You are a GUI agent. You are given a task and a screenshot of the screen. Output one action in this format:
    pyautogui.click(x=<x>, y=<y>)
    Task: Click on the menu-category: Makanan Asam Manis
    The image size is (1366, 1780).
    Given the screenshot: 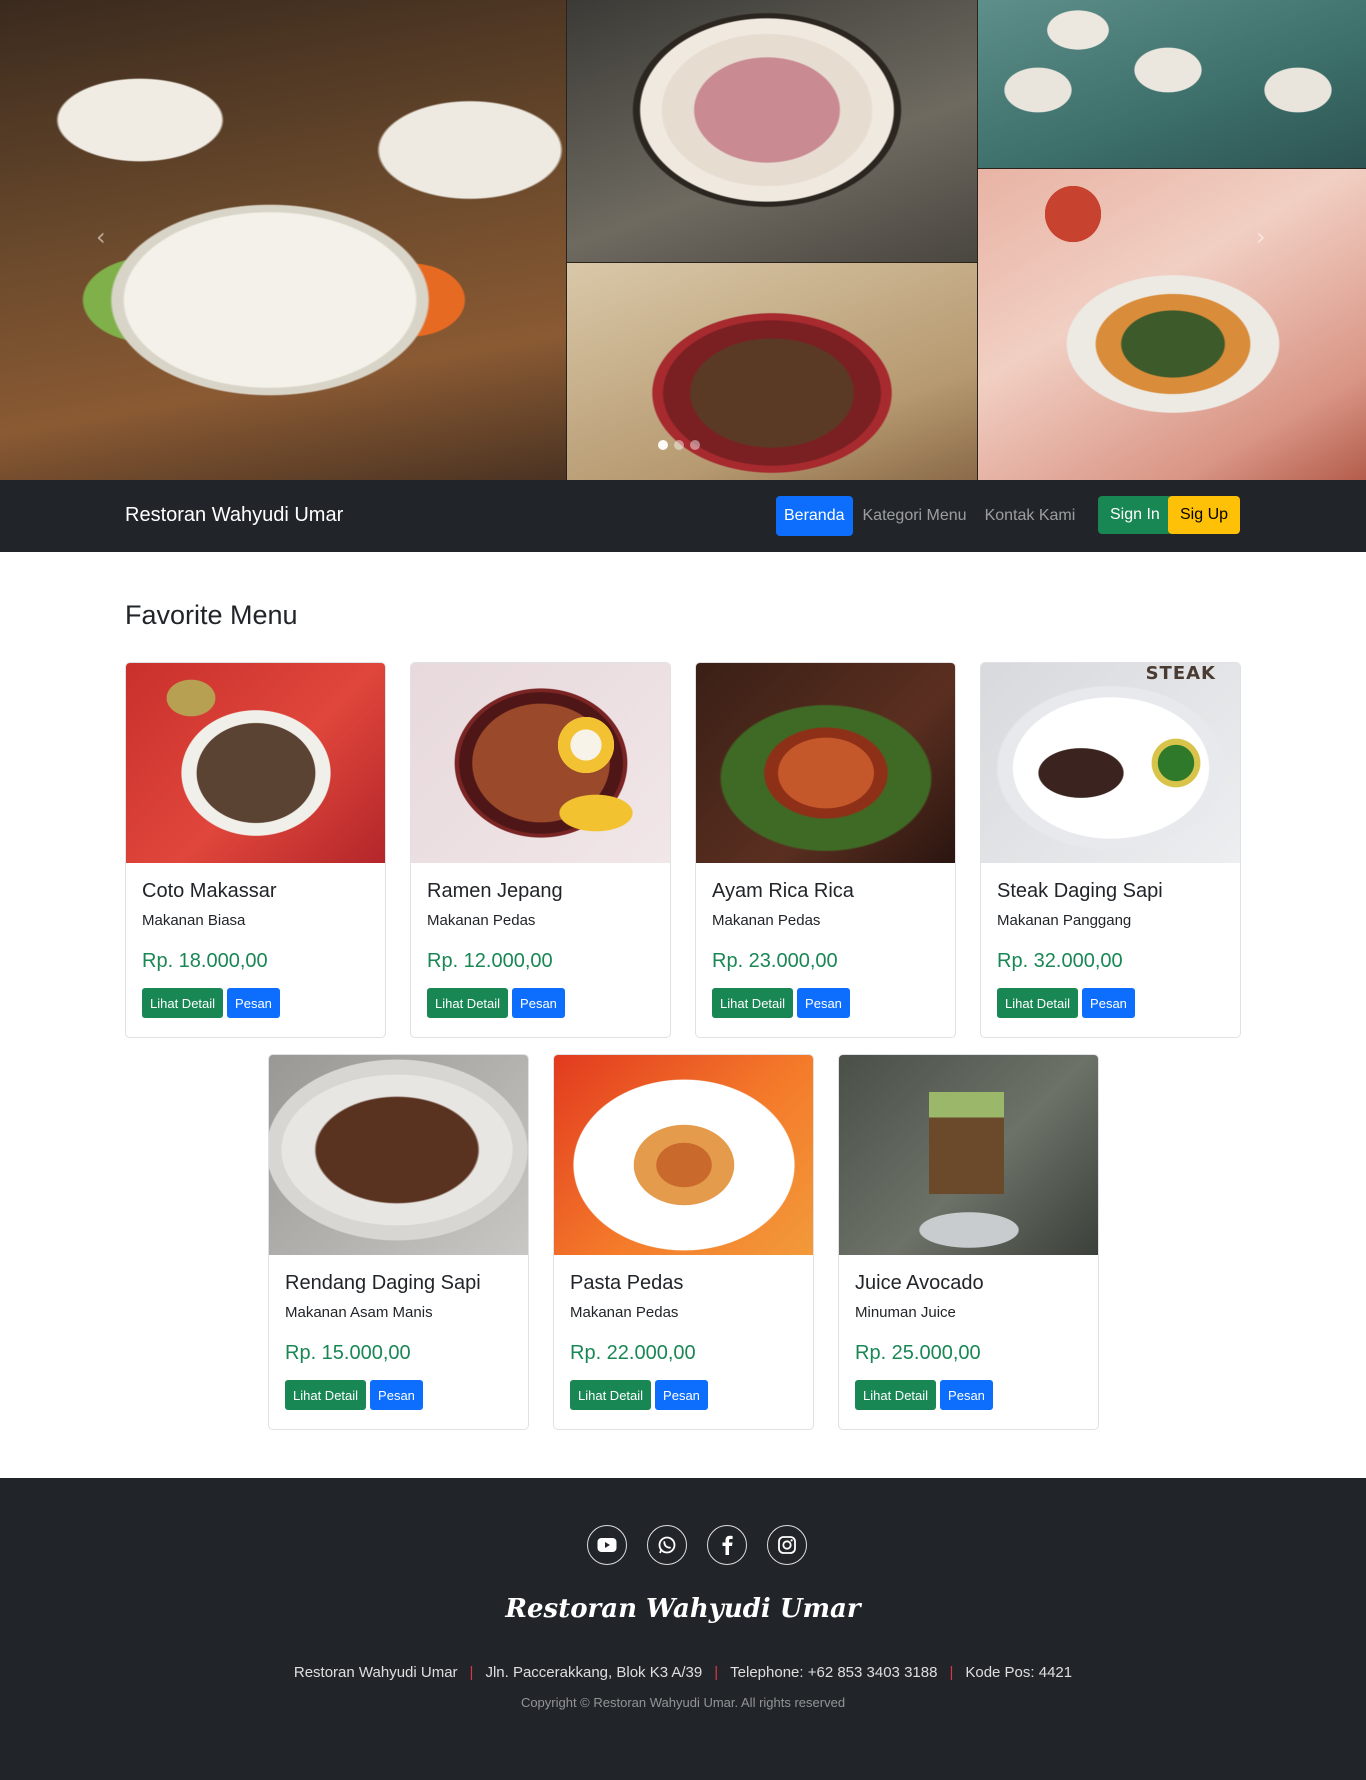 What is the action you would take?
    pyautogui.click(x=359, y=1312)
    